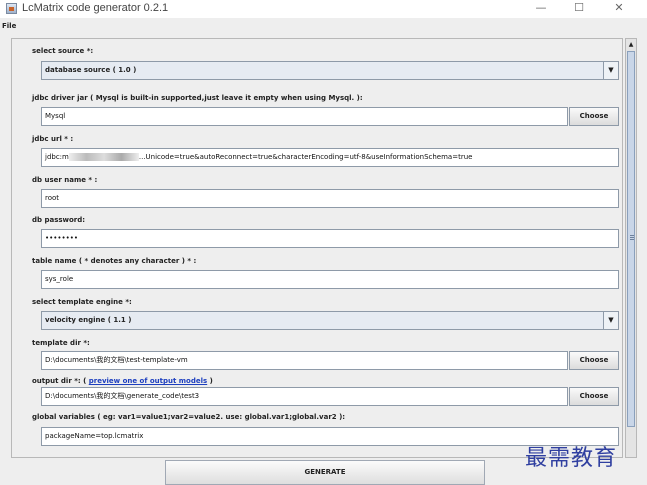 The height and width of the screenshot is (485, 647). What do you see at coordinates (594, 116) in the screenshot?
I see `choose-jar-button: Choose` at bounding box center [594, 116].